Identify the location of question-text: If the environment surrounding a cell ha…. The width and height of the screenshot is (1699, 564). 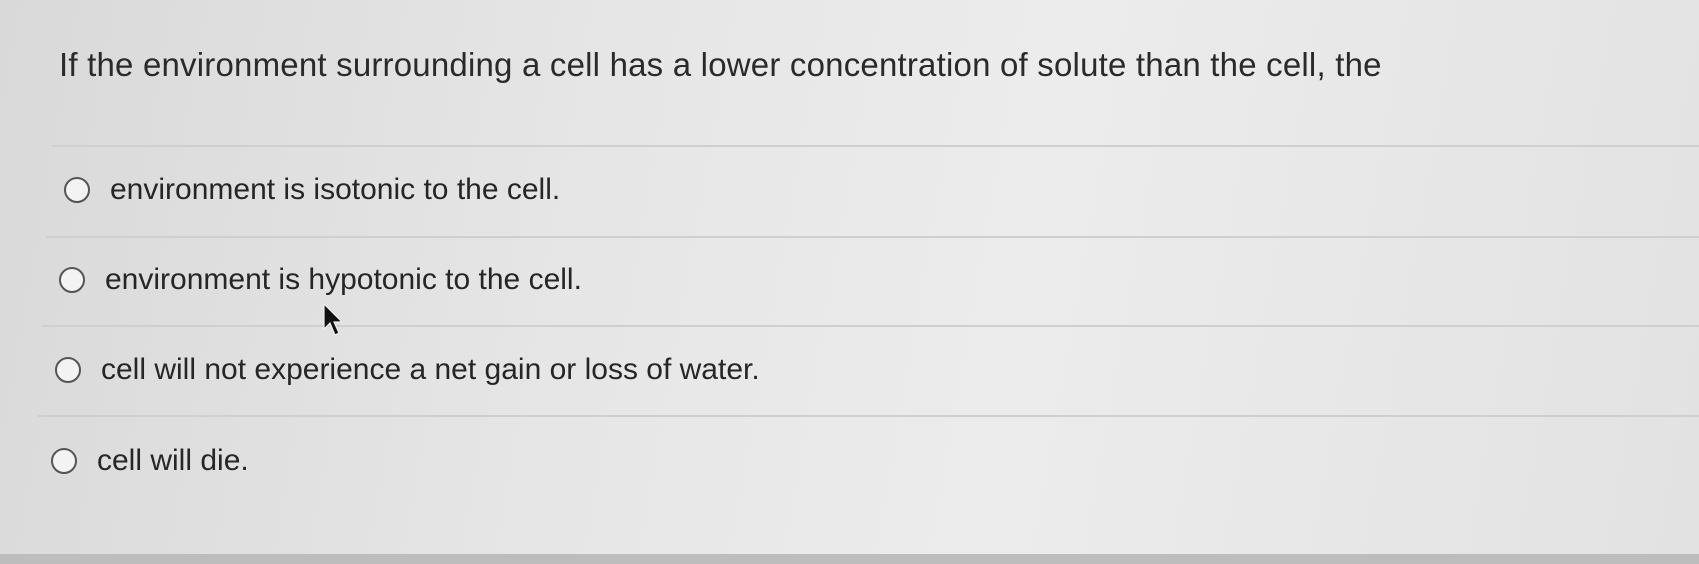
(720, 64).